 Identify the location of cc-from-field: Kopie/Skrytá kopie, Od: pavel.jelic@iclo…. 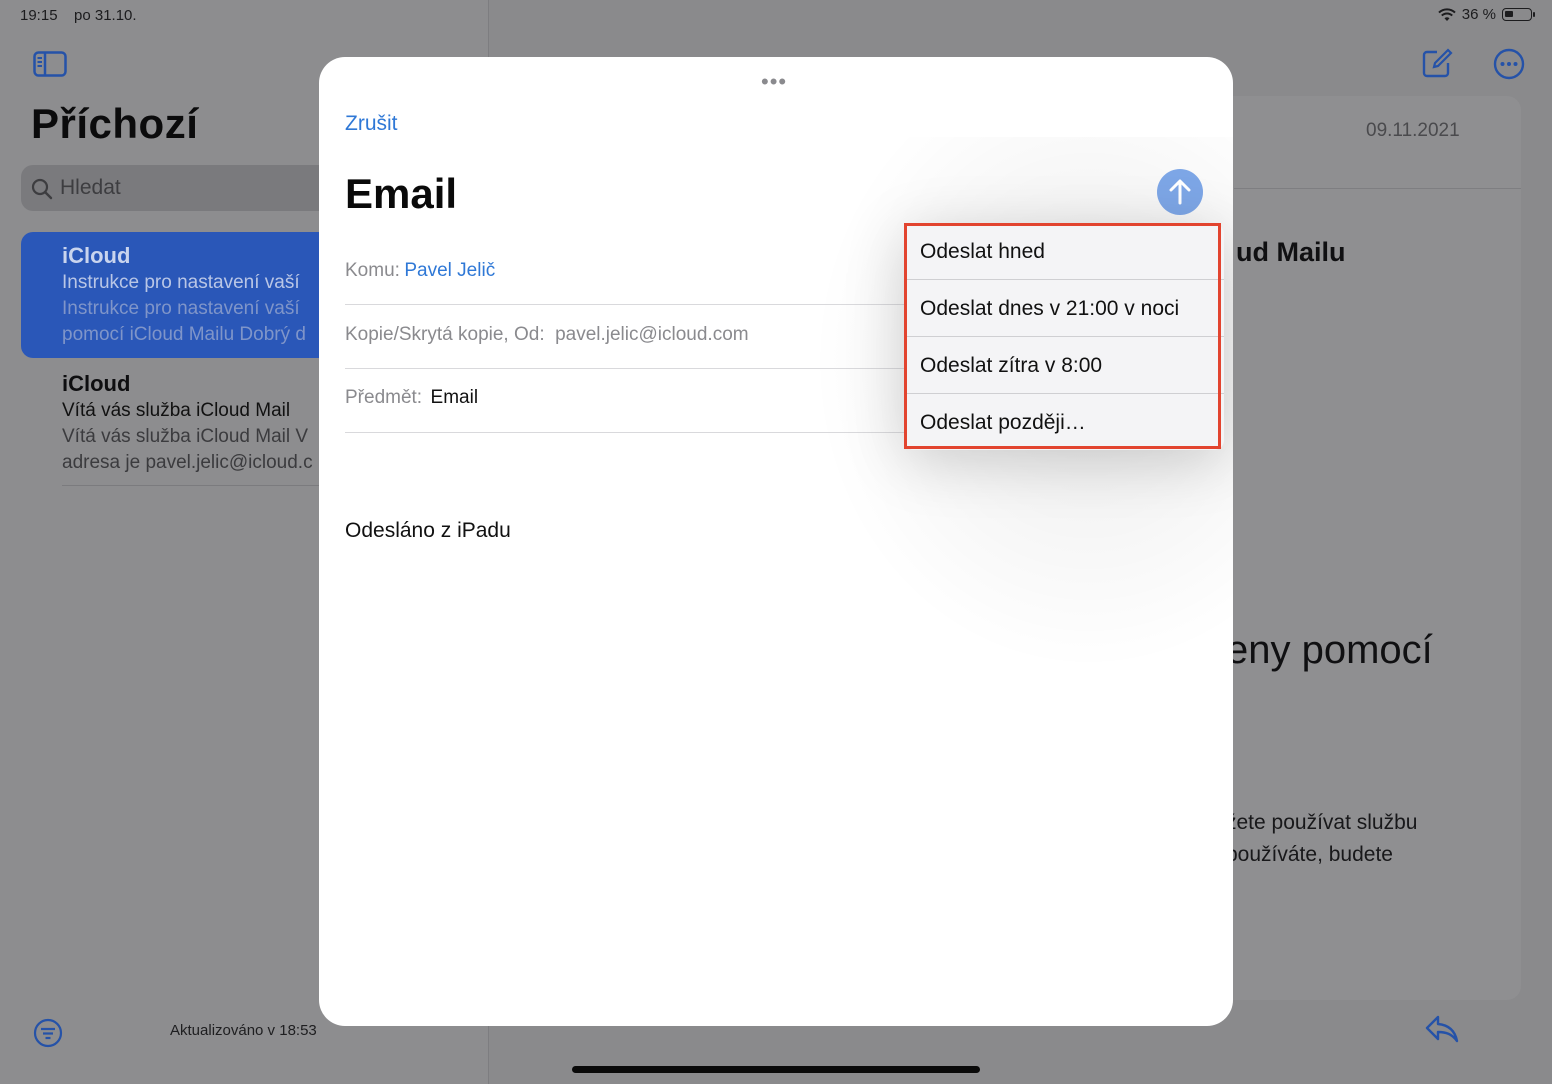
(547, 335).